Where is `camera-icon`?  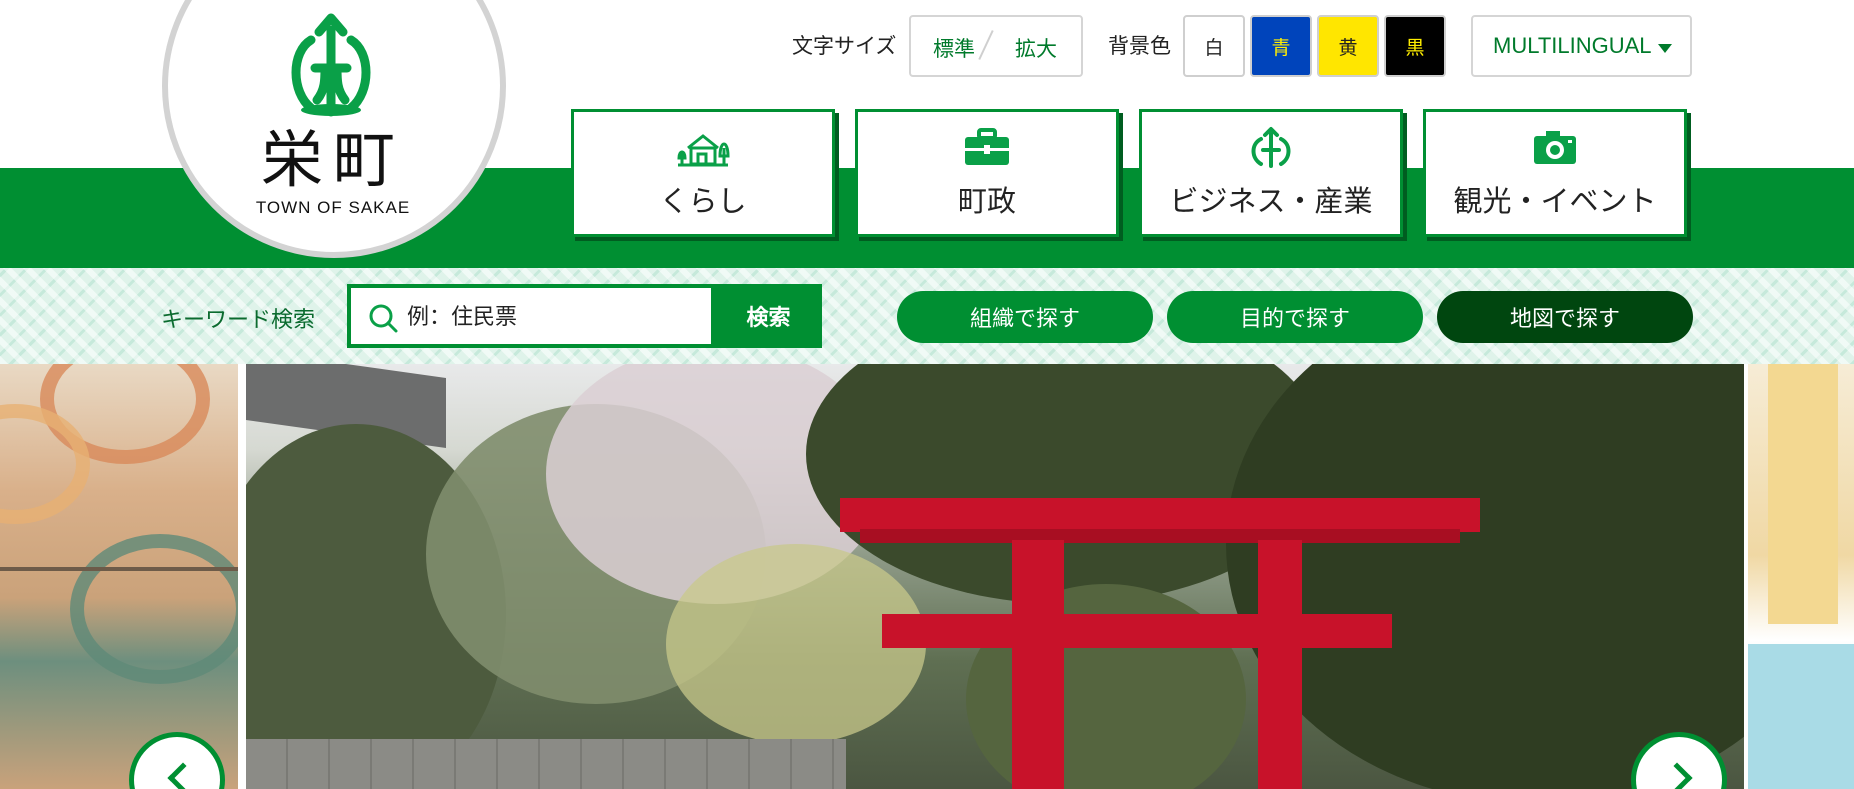 camera-icon is located at coordinates (1555, 147).